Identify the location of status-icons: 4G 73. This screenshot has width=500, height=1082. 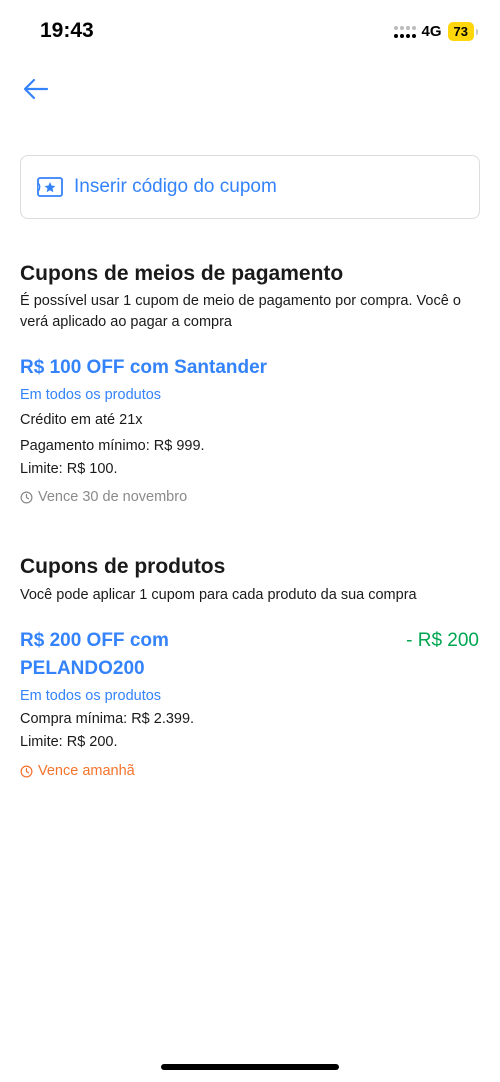
(435, 31).